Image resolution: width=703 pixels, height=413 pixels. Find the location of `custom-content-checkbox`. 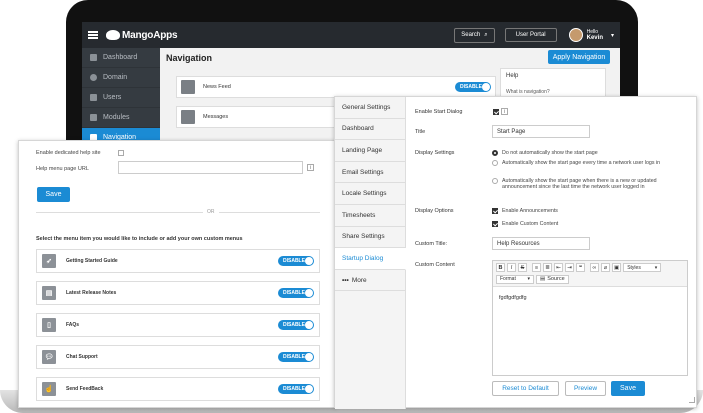

custom-content-checkbox is located at coordinates (495, 224).